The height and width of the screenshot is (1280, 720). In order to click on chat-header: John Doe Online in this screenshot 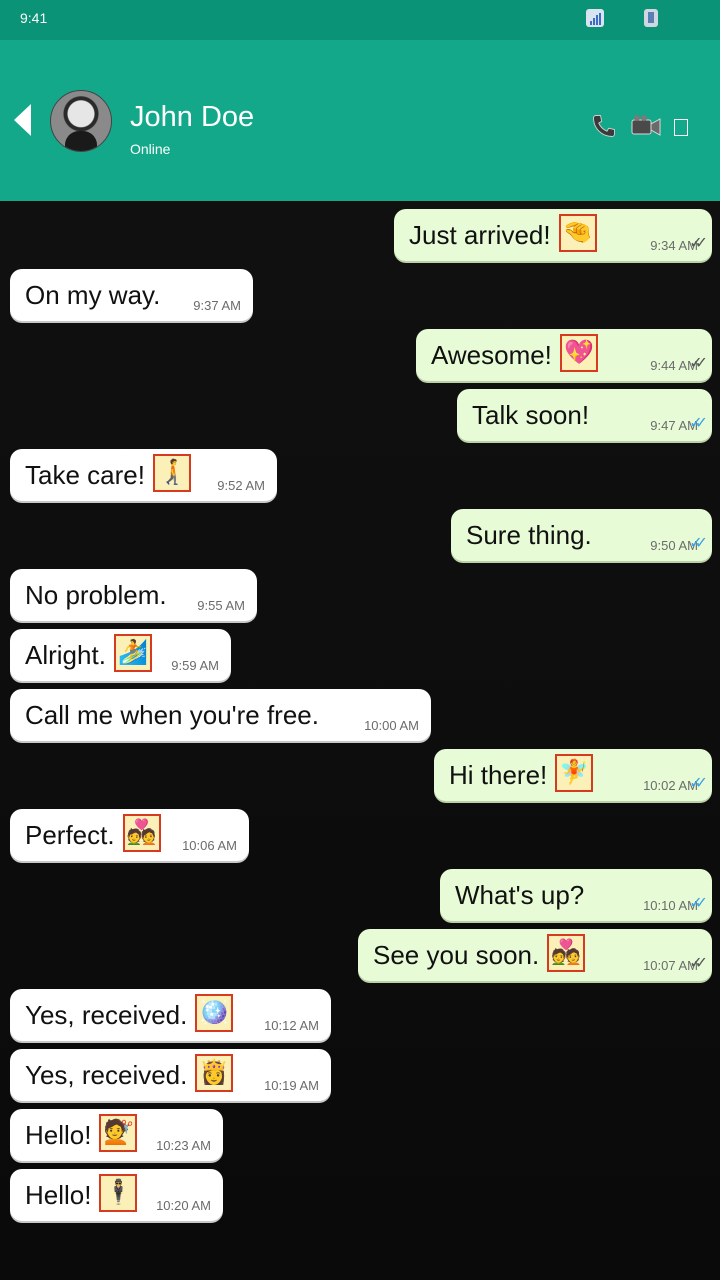, I will do `click(360, 120)`.